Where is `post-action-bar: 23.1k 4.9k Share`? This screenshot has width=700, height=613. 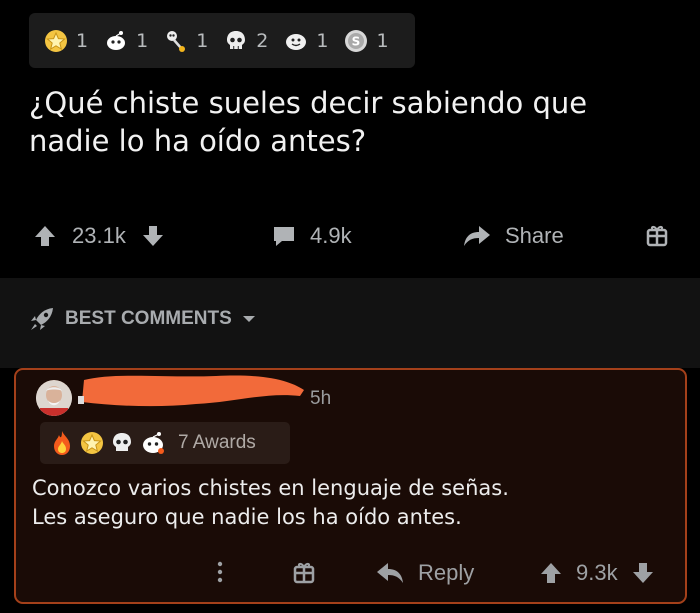 post-action-bar: 23.1k 4.9k Share is located at coordinates (350, 235).